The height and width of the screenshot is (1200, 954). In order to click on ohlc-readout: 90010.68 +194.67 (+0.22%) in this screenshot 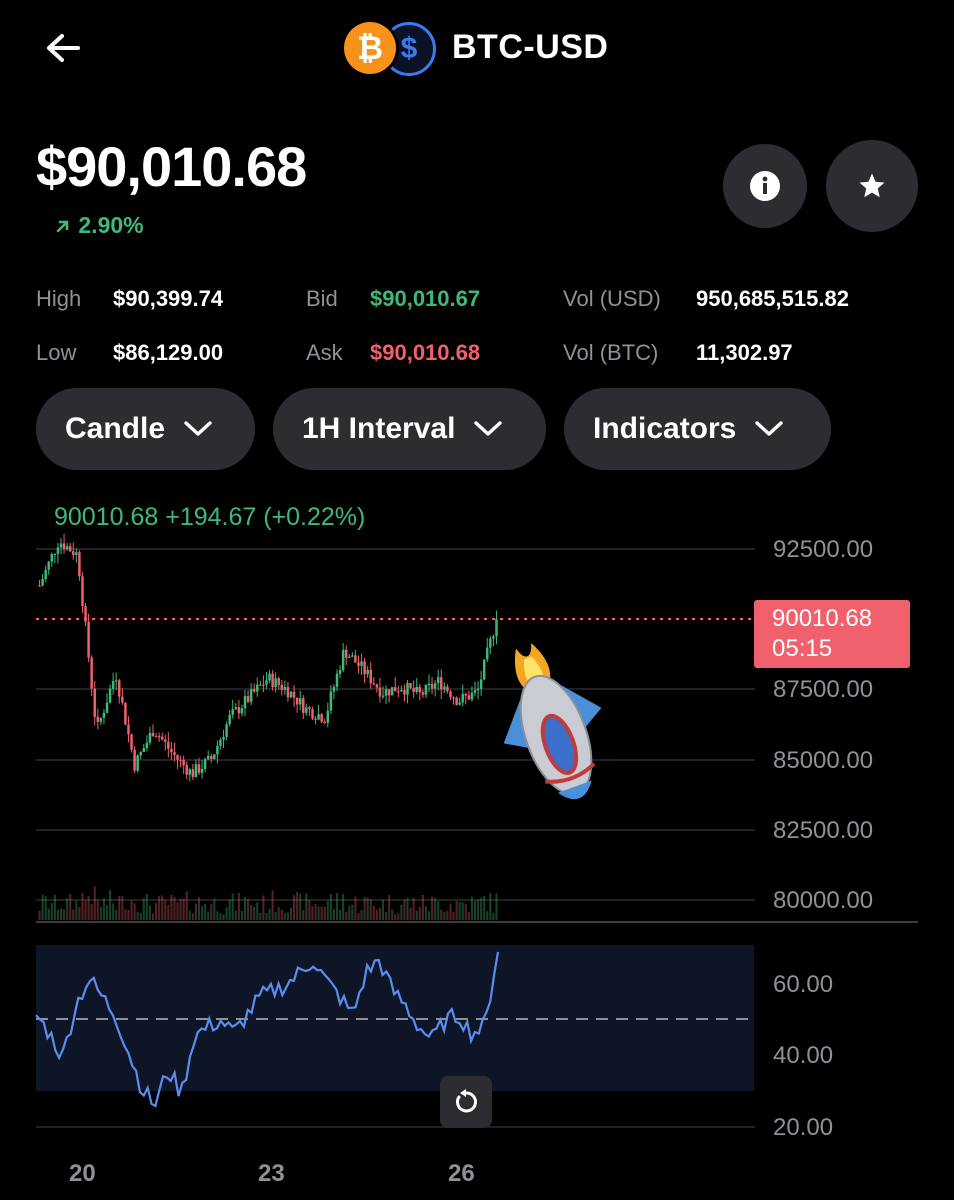, I will do `click(210, 517)`.